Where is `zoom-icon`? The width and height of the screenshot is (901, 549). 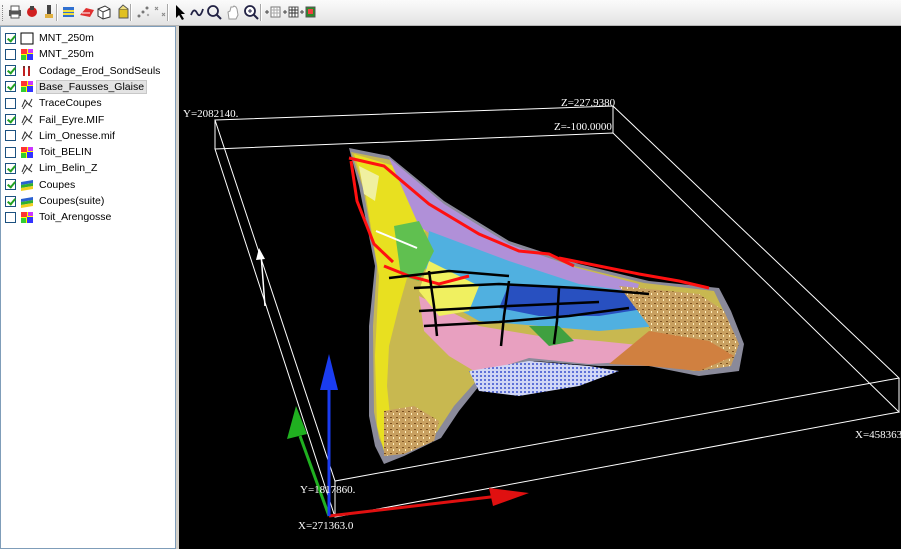
zoom-icon is located at coordinates (214, 12).